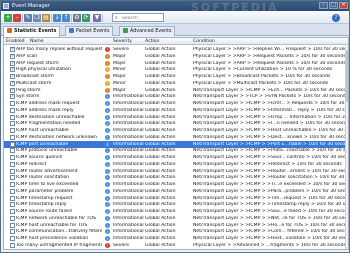 This screenshot has height=253, width=350. What do you see at coordinates (122, 41) in the screenshot?
I see `column-header-severity: Severity` at bounding box center [122, 41].